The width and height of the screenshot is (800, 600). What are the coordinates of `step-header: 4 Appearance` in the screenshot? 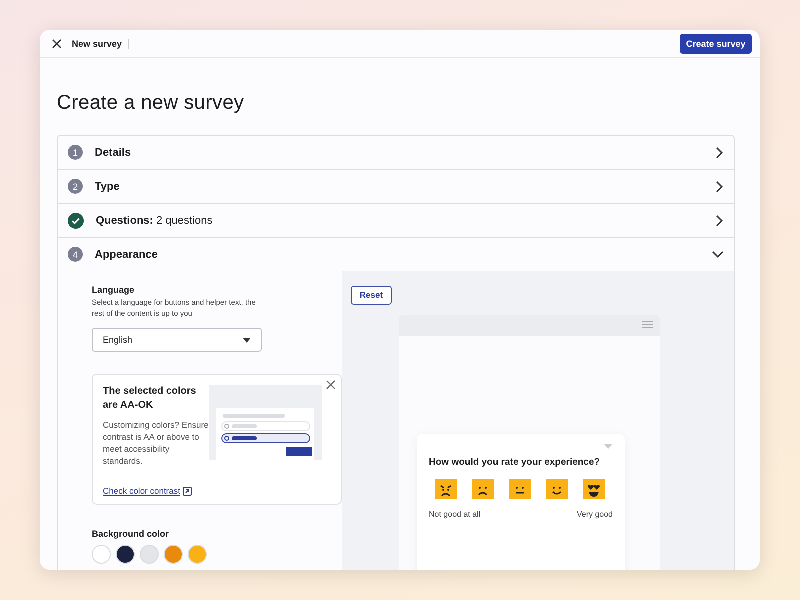 It's located at (396, 254).